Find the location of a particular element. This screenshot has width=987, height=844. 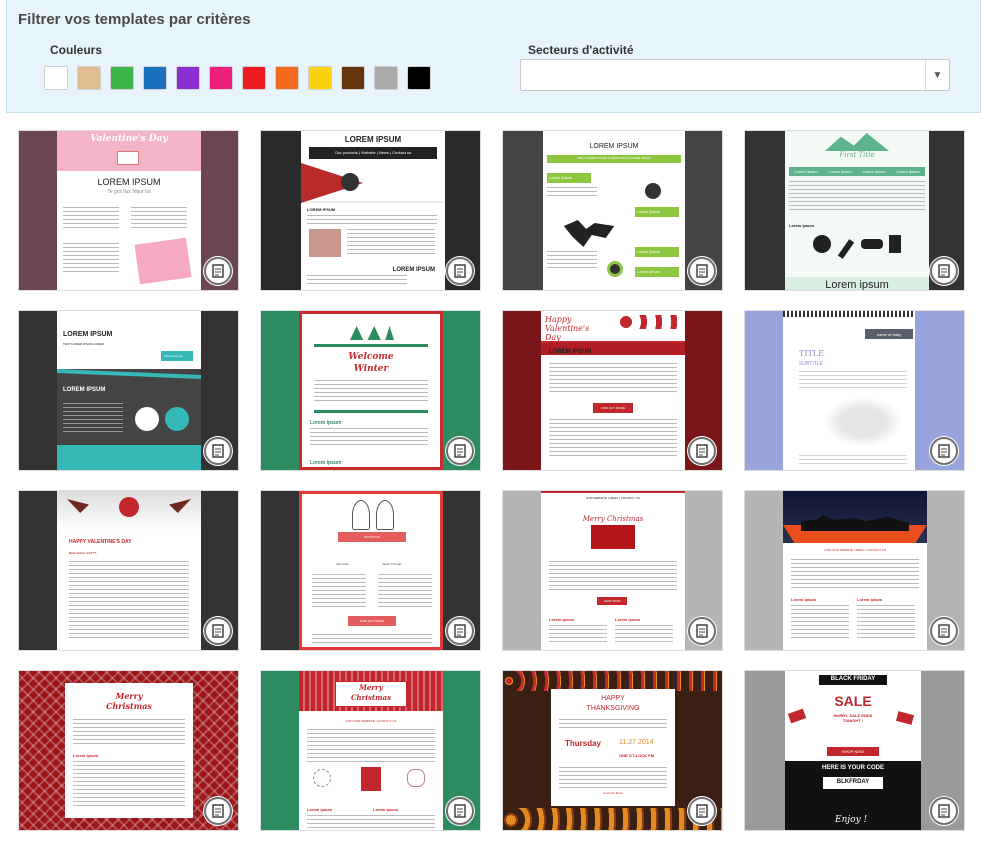

template-16-btn: SHOP NOW is located at coordinates (853, 751).